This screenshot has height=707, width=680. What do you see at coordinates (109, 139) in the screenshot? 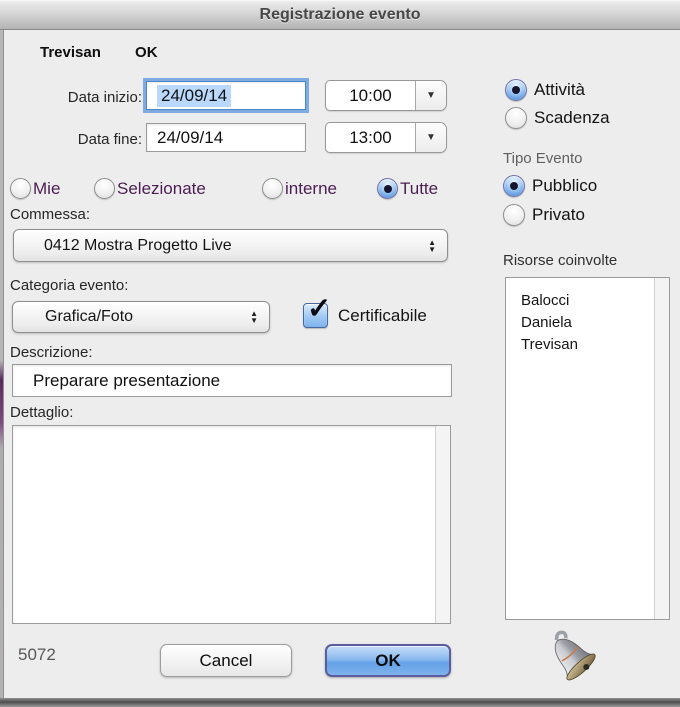
I see `data-fine-label: Data fine:` at bounding box center [109, 139].